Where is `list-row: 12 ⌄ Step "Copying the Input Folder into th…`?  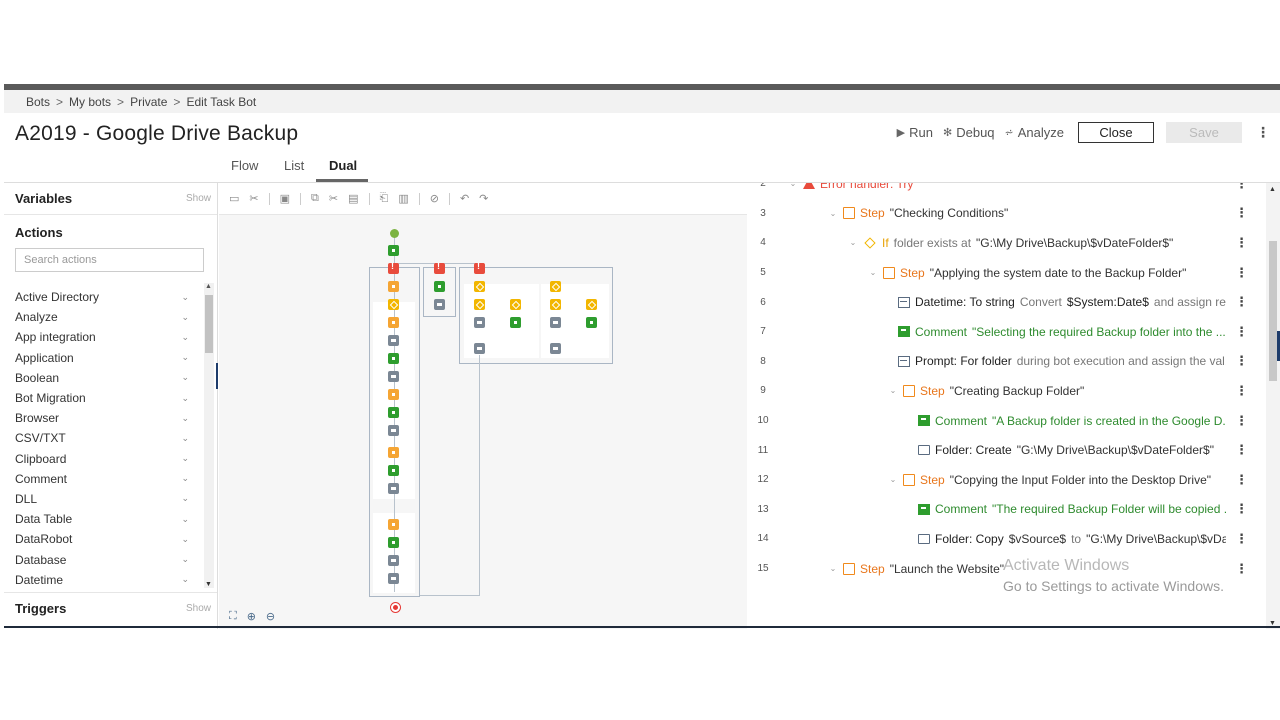 list-row: 12 ⌄ Step "Copying the Input Folder into th… is located at coordinates (1001, 480).